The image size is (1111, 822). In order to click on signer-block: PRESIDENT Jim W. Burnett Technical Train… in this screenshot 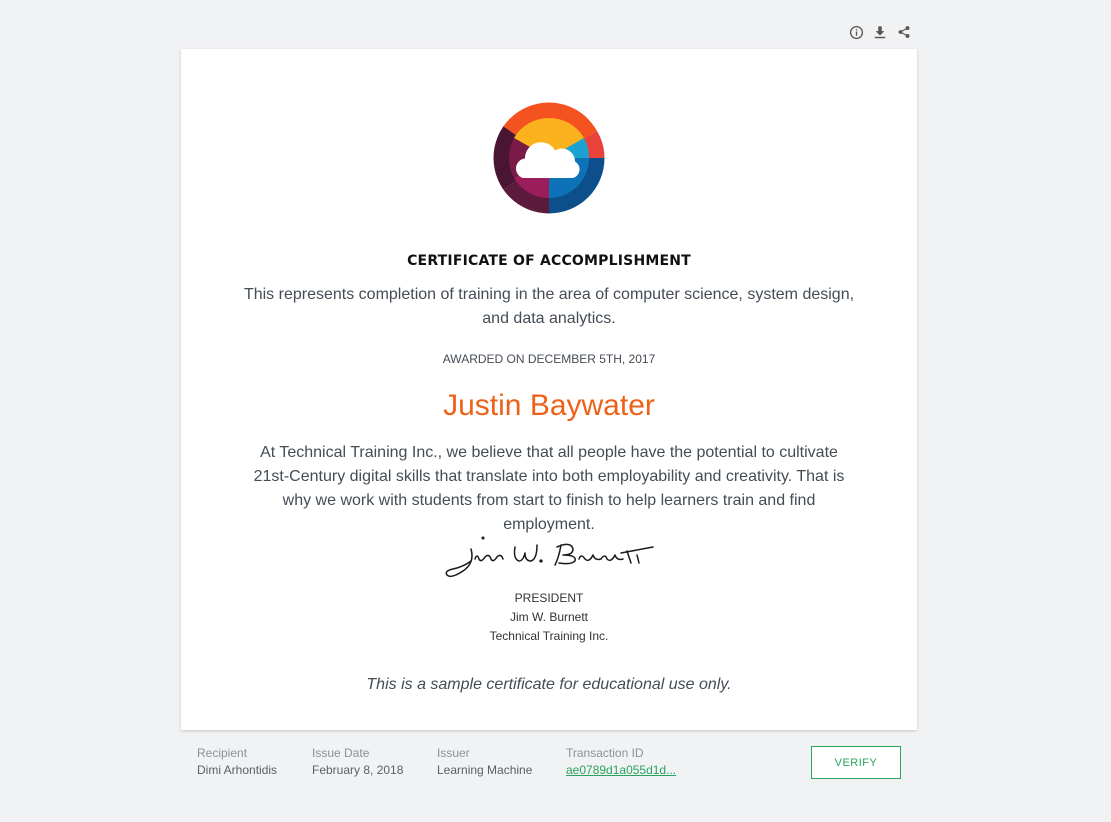, I will do `click(549, 617)`.